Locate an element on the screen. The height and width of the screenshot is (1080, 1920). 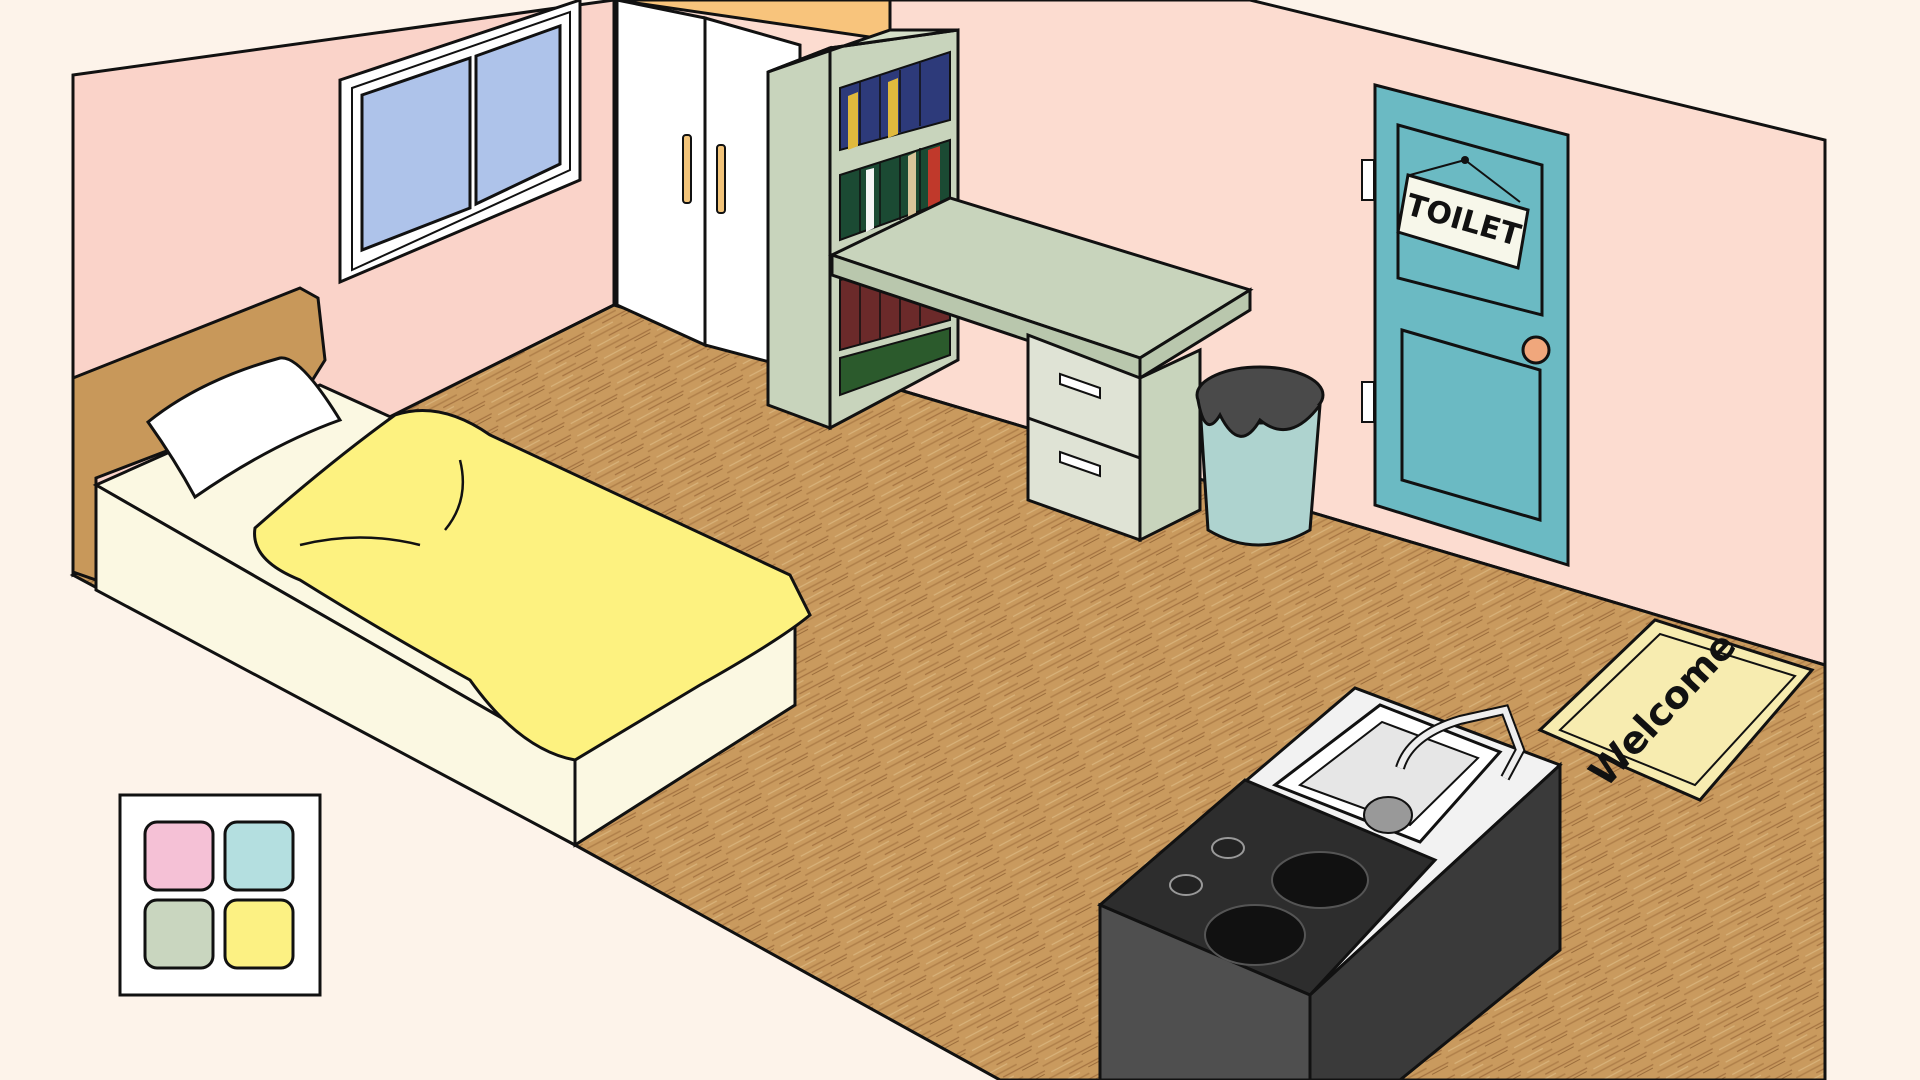
palette-icon is located at coordinates (220, 895).